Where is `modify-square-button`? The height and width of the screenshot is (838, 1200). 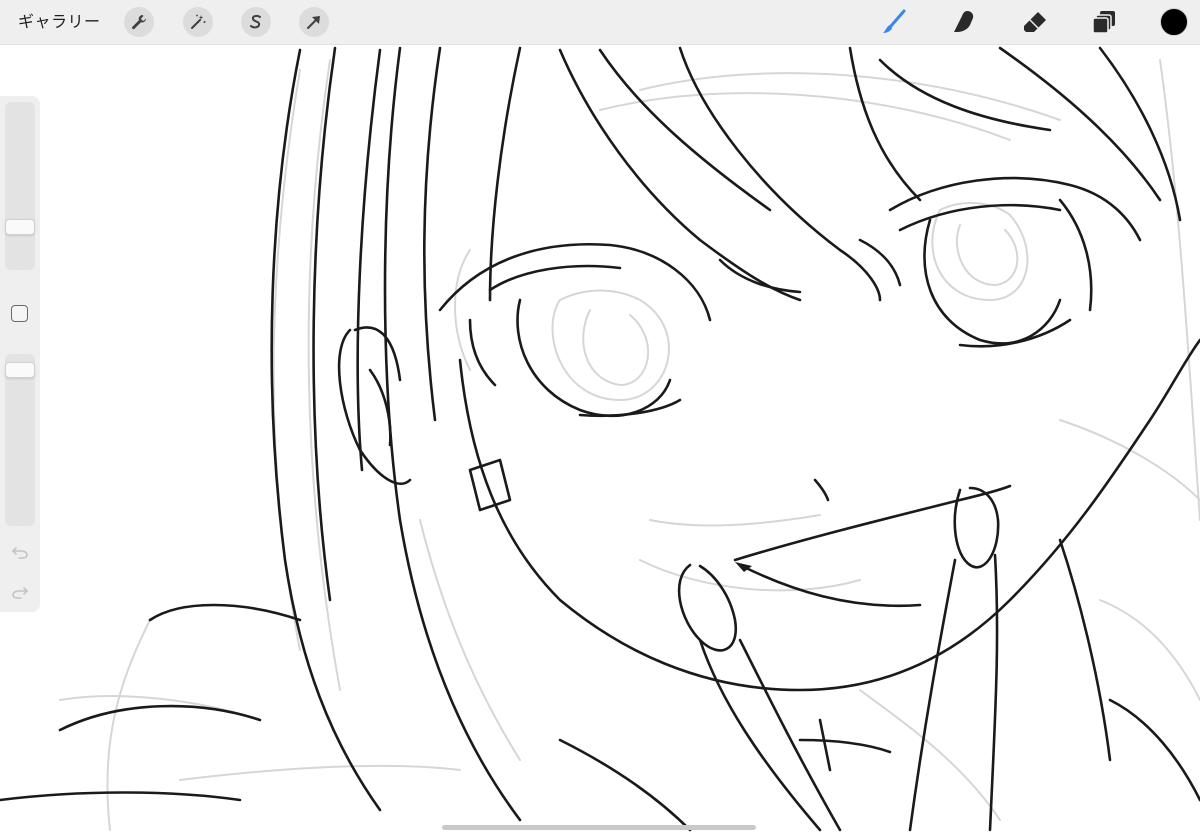
modify-square-button is located at coordinates (19, 313).